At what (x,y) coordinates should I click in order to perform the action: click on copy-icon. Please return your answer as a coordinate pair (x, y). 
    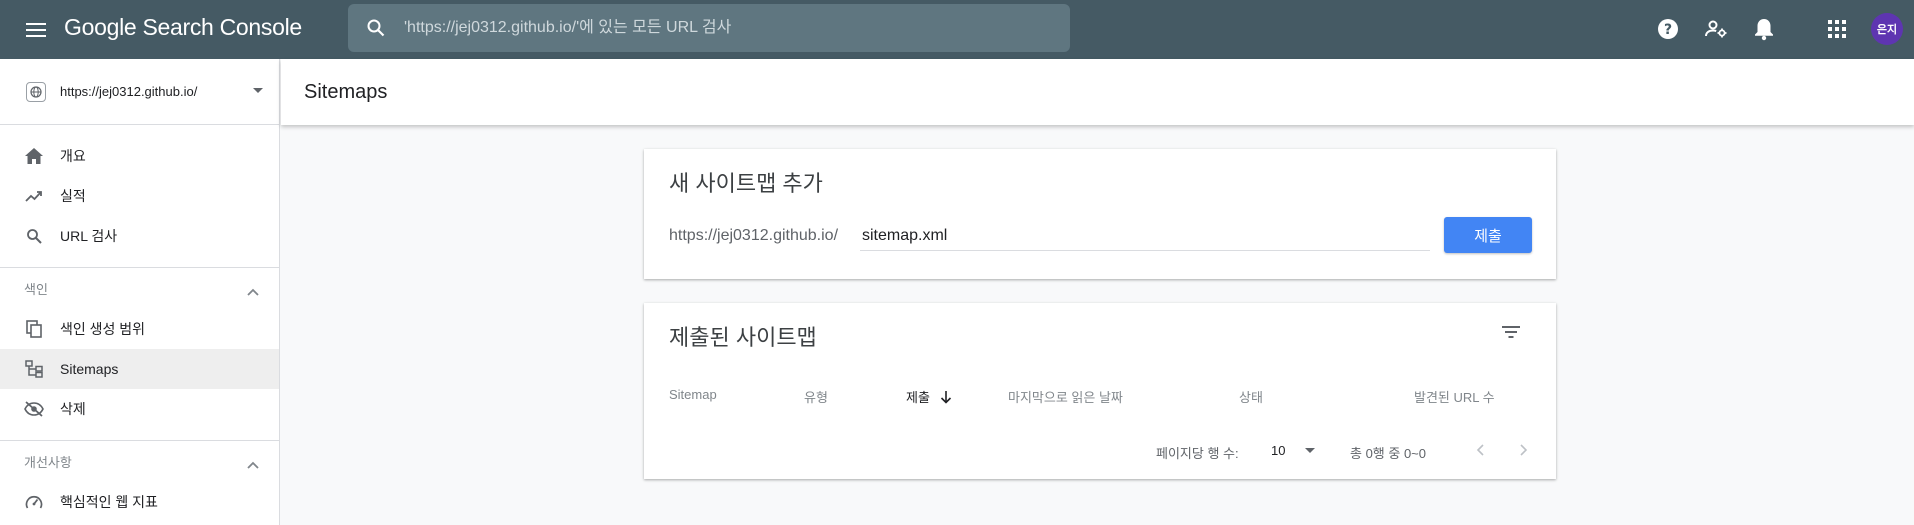
    Looking at the image, I should click on (34, 329).